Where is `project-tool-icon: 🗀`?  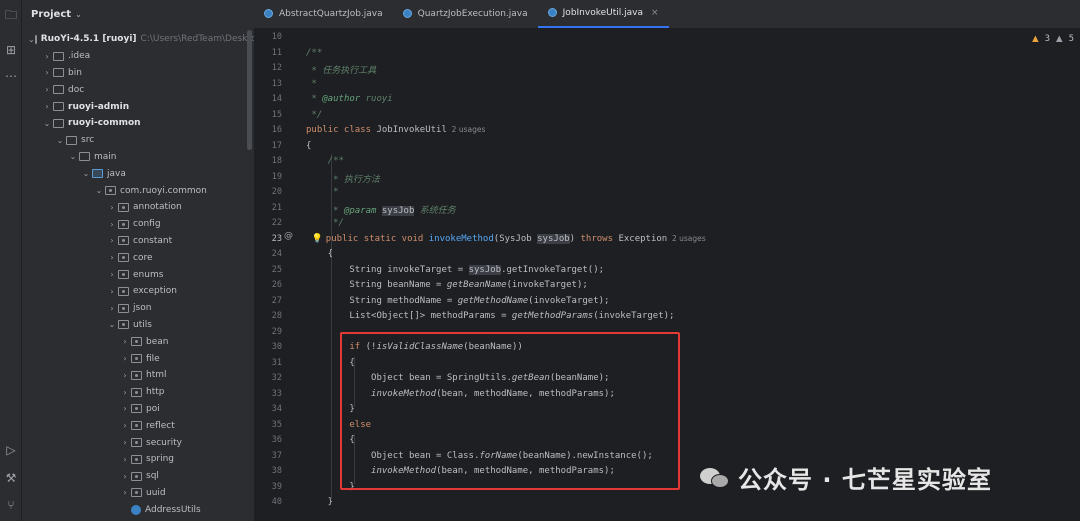 project-tool-icon: 🗀 is located at coordinates (11, 15).